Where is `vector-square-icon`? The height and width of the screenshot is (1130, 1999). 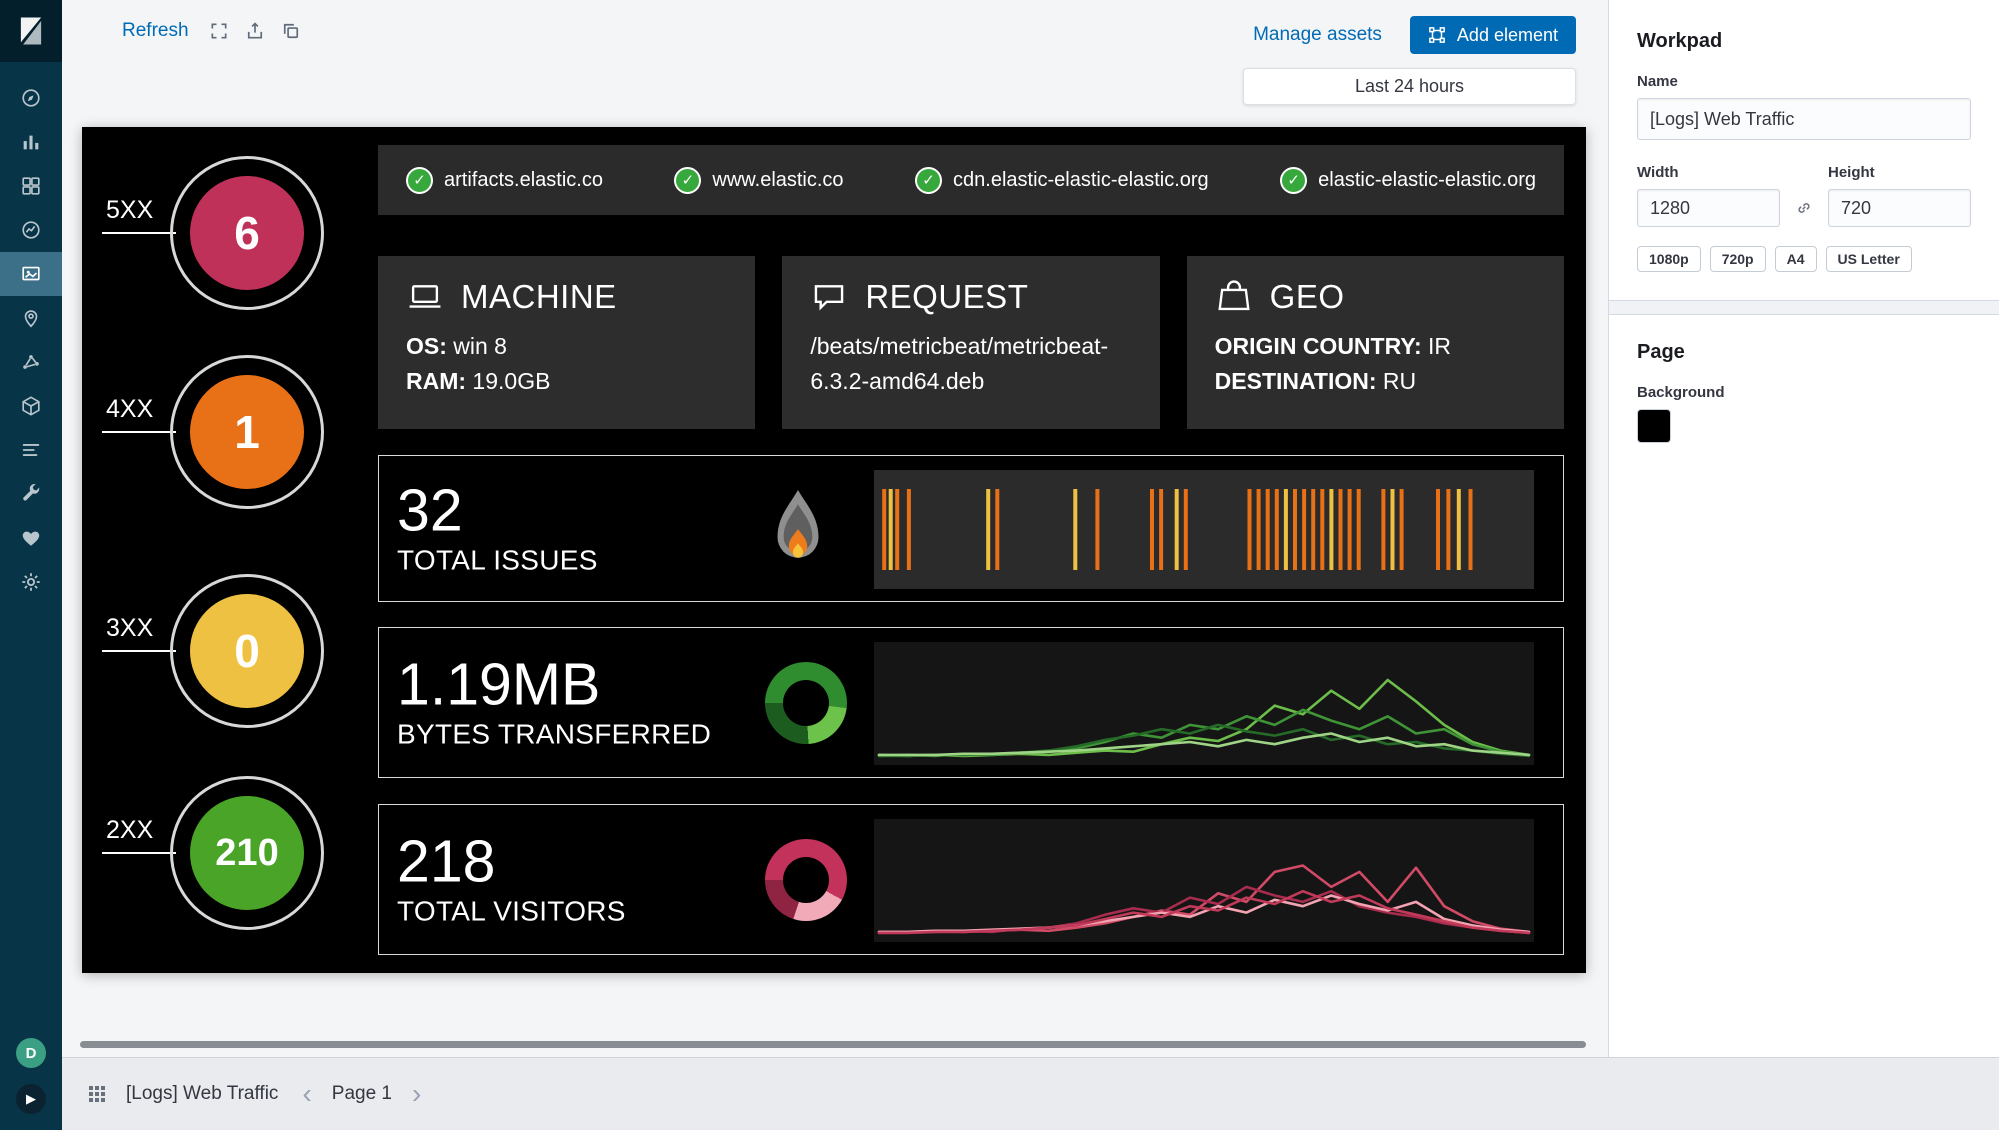 vector-square-icon is located at coordinates (1437, 35).